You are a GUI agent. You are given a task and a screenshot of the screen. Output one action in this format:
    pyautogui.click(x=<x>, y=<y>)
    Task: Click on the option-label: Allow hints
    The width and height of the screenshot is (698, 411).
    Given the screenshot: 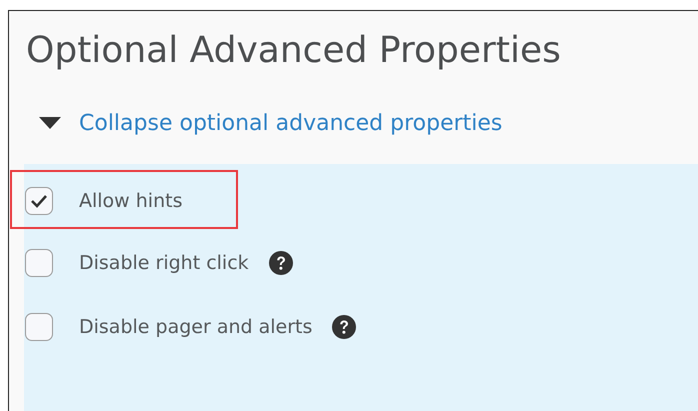 What is the action you would take?
    pyautogui.click(x=130, y=201)
    